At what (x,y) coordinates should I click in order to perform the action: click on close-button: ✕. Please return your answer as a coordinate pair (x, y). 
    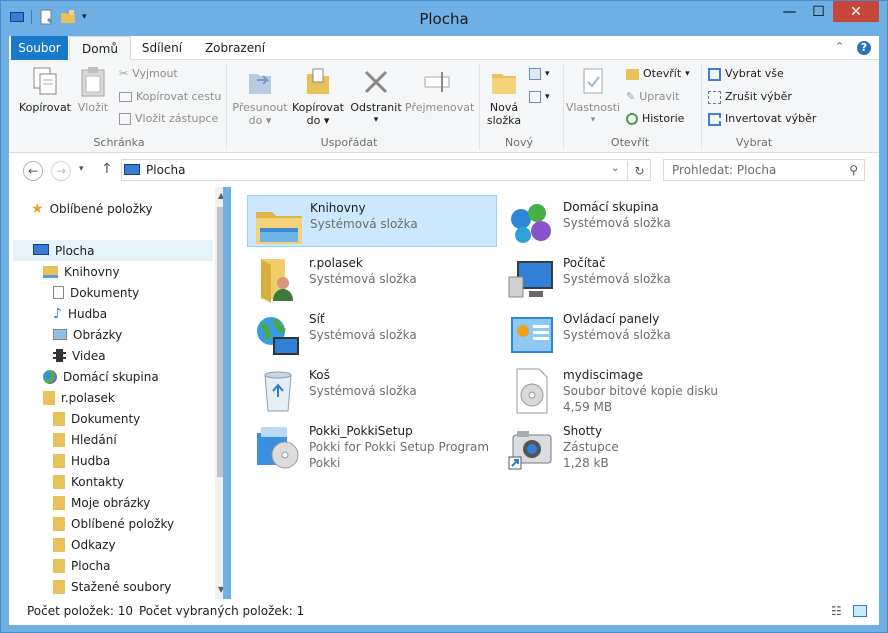
    Looking at the image, I should click on (856, 11).